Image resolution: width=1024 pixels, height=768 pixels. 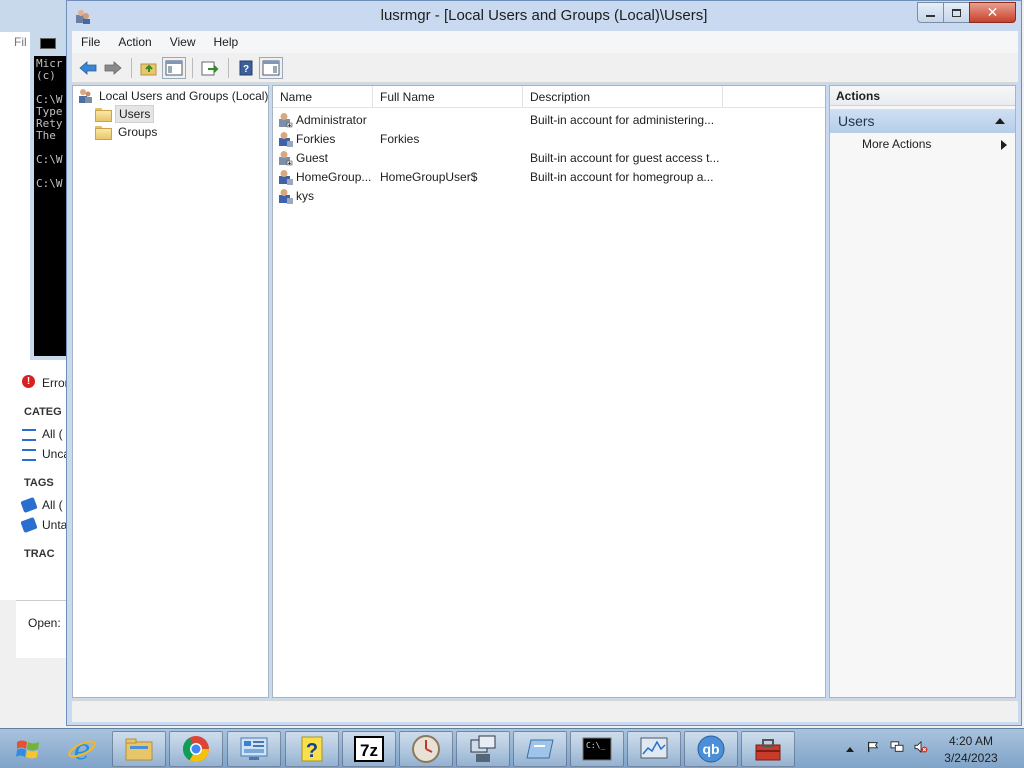 I want to click on back-button, so click(x=88, y=68).